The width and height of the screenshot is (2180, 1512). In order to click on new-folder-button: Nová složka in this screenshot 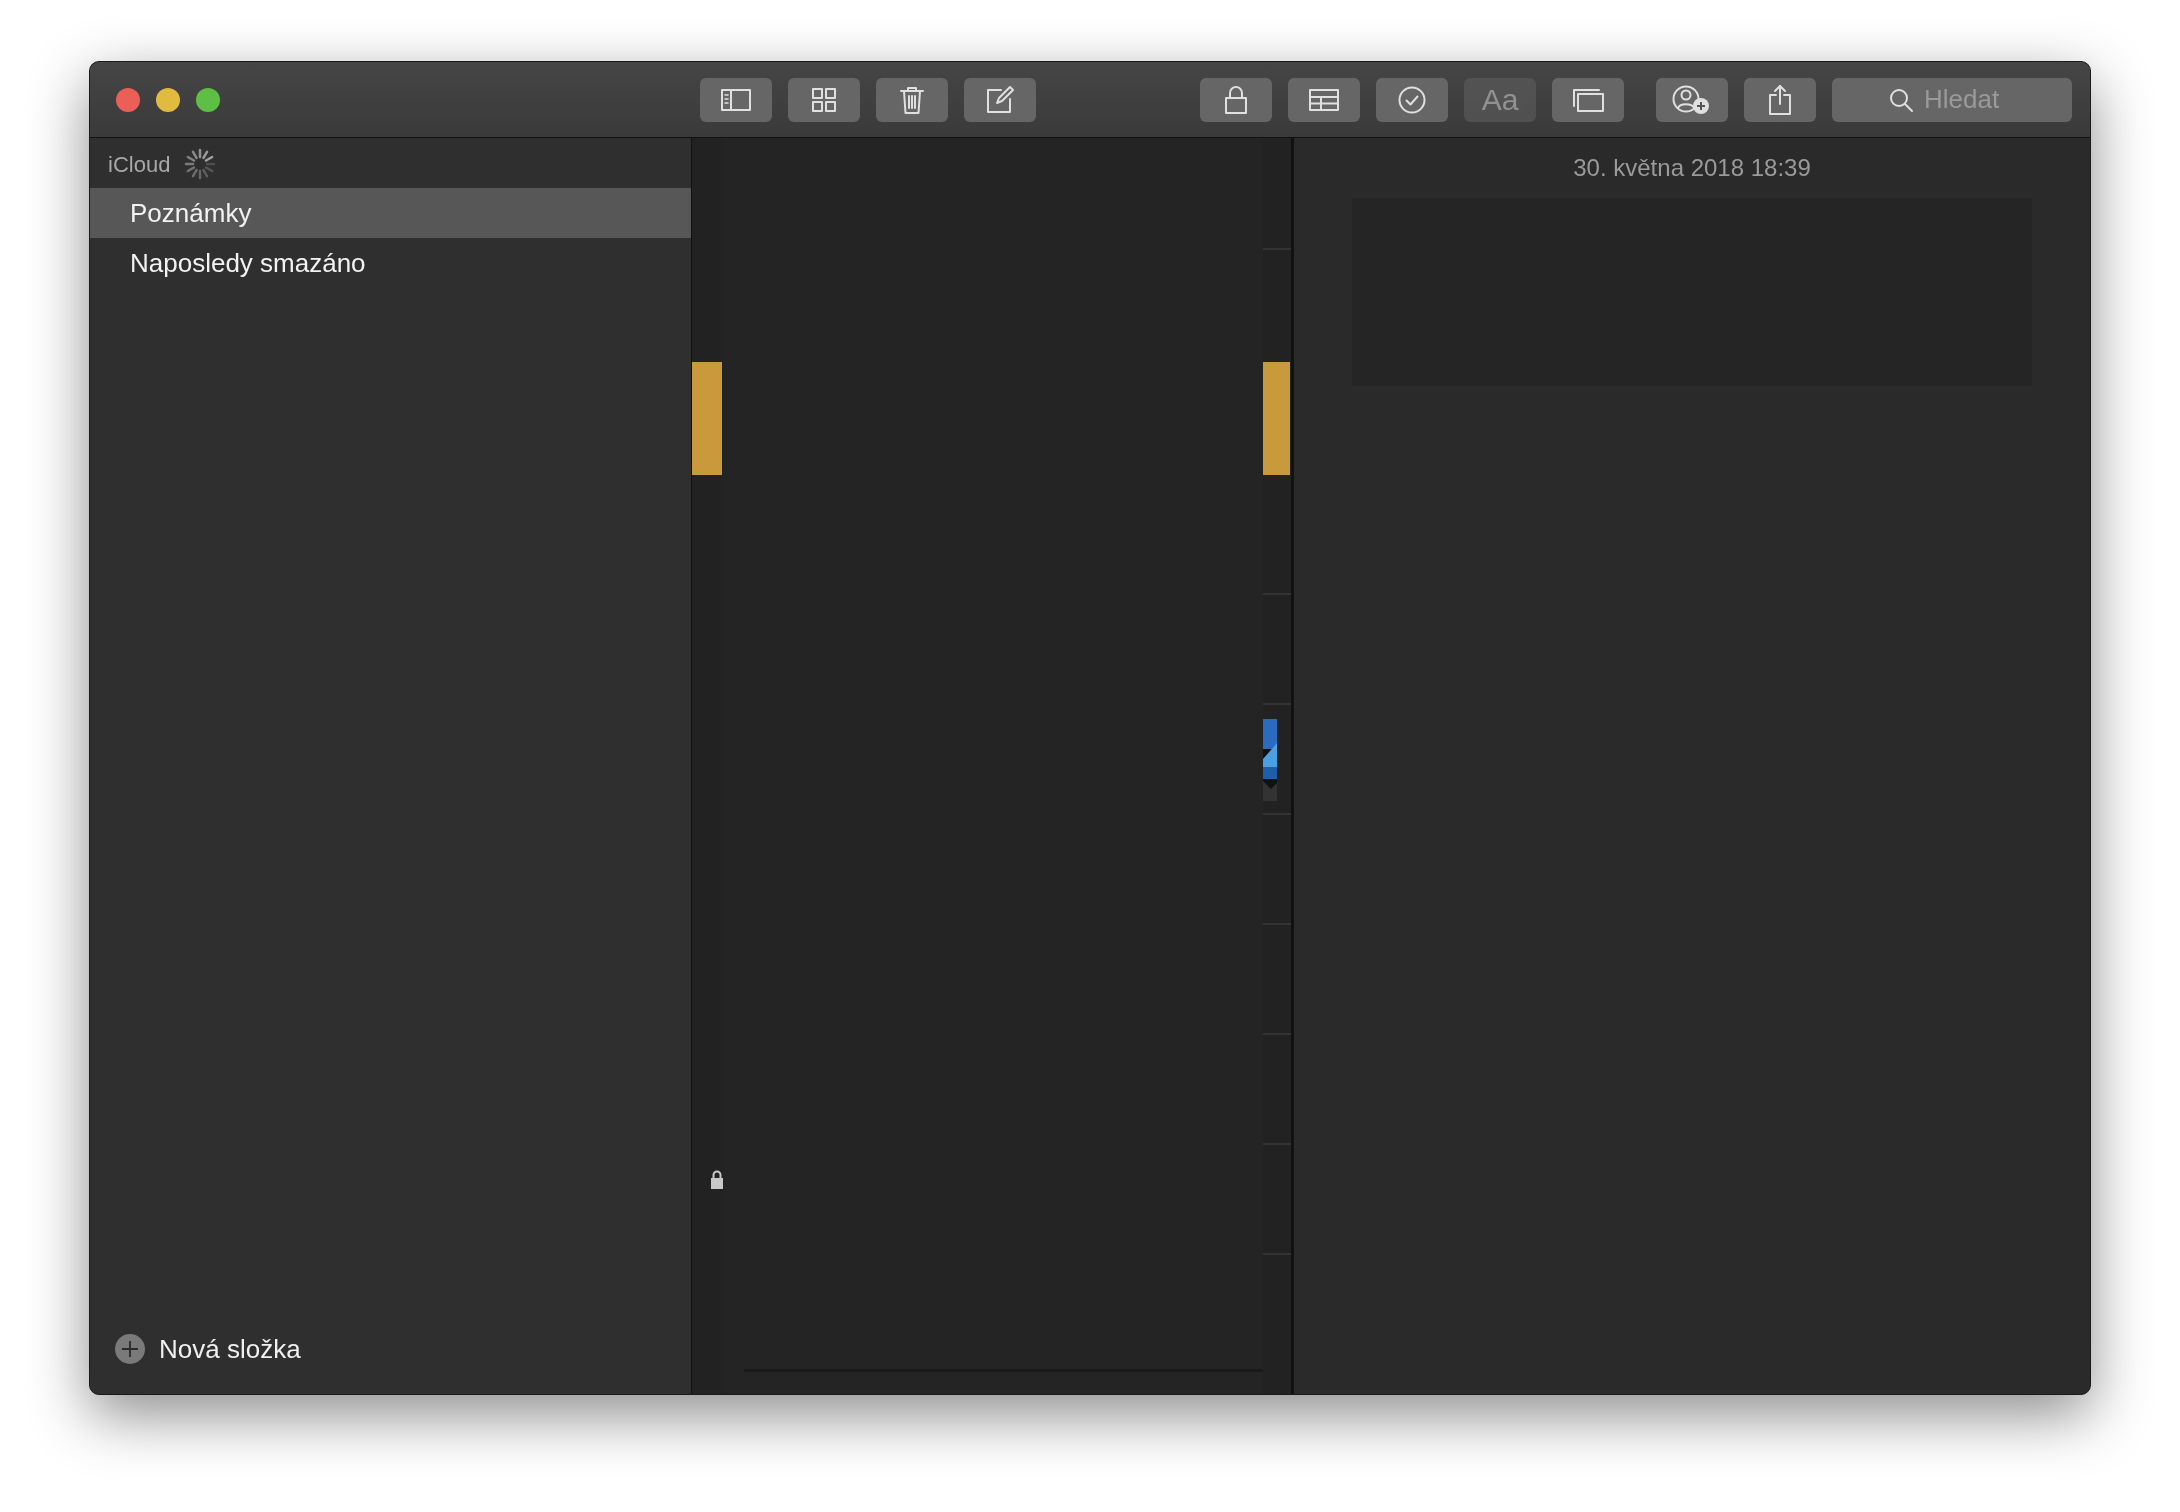, I will do `click(390, 1349)`.